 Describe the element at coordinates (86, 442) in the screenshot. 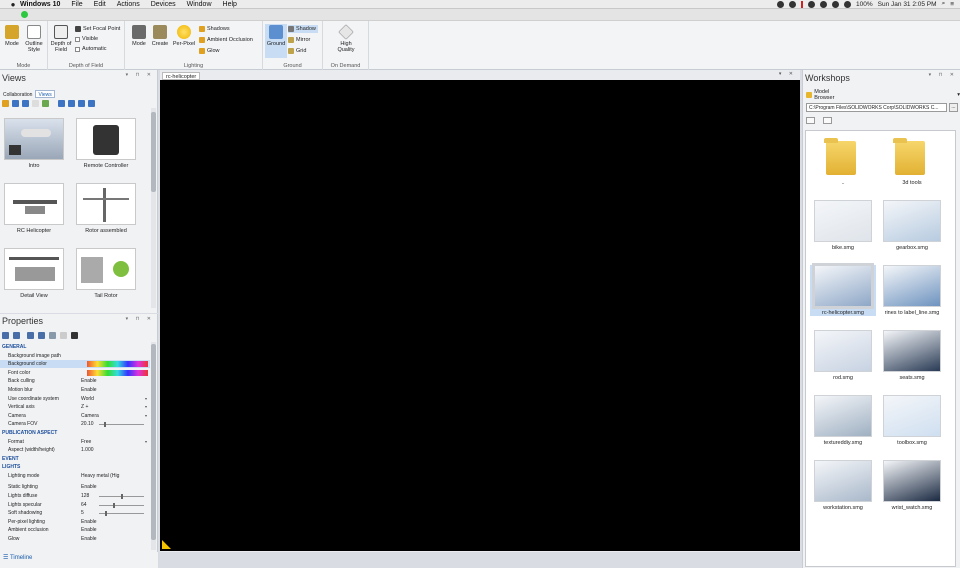

I see `property-value: Free` at that location.